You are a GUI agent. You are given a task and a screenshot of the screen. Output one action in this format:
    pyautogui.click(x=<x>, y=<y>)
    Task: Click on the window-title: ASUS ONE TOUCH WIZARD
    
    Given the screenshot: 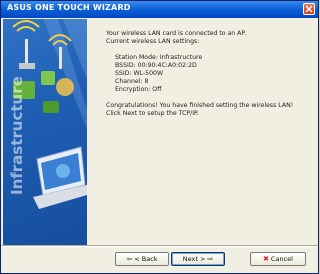 What is the action you would take?
    pyautogui.click(x=69, y=7)
    